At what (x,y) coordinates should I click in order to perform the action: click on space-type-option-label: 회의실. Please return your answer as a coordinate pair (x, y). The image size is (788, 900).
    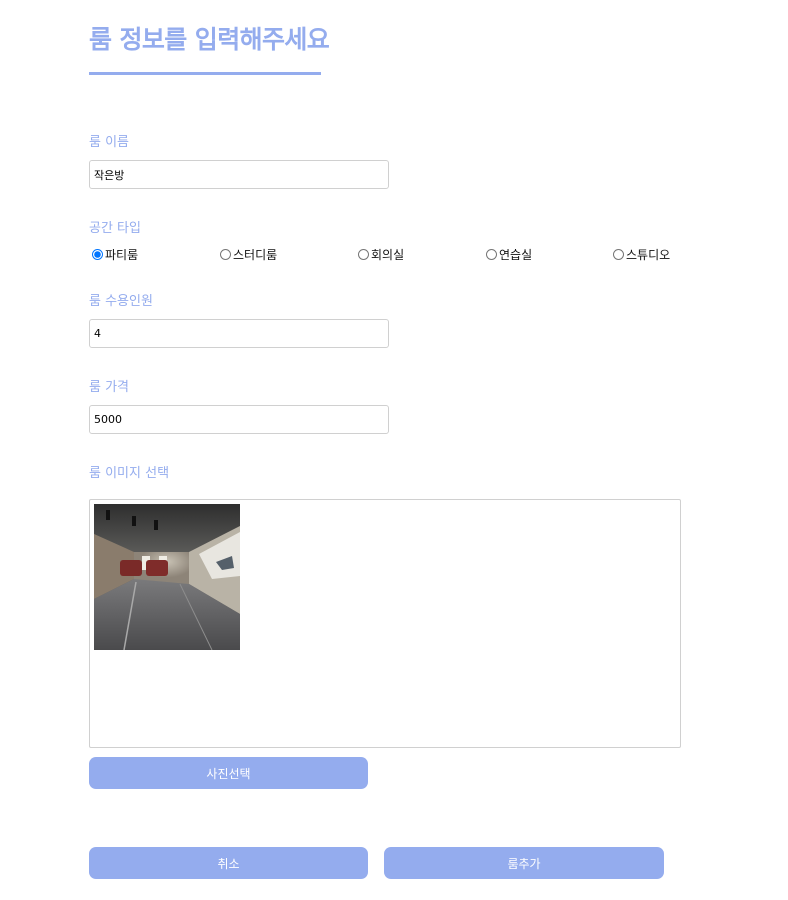
    Looking at the image, I should click on (388, 254).